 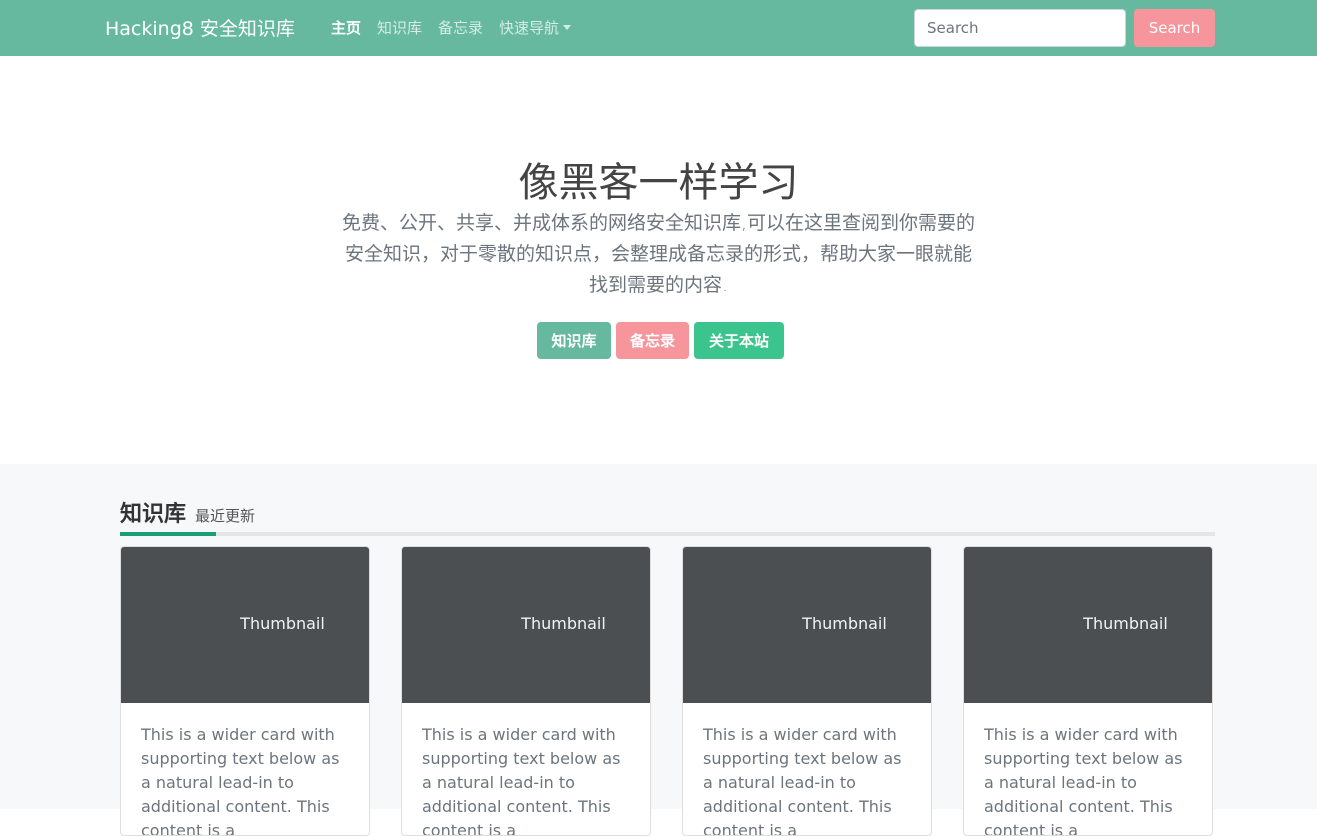 I want to click on nav-link-knowledge-base: 知识库, so click(x=399, y=27).